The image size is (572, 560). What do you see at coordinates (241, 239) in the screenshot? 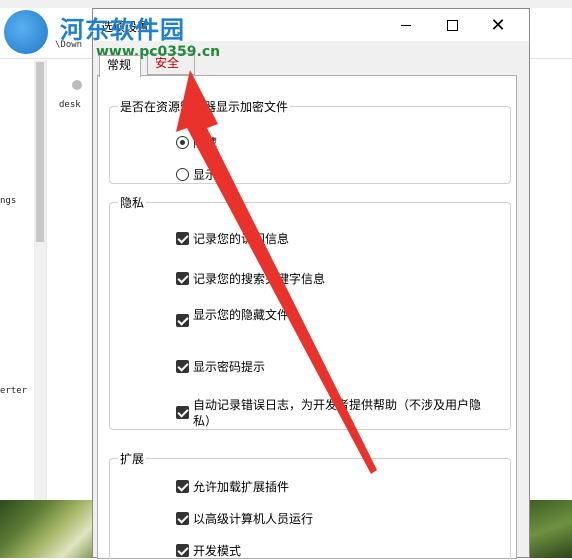
I see `checkbox-label: 记录您的访问信息` at bounding box center [241, 239].